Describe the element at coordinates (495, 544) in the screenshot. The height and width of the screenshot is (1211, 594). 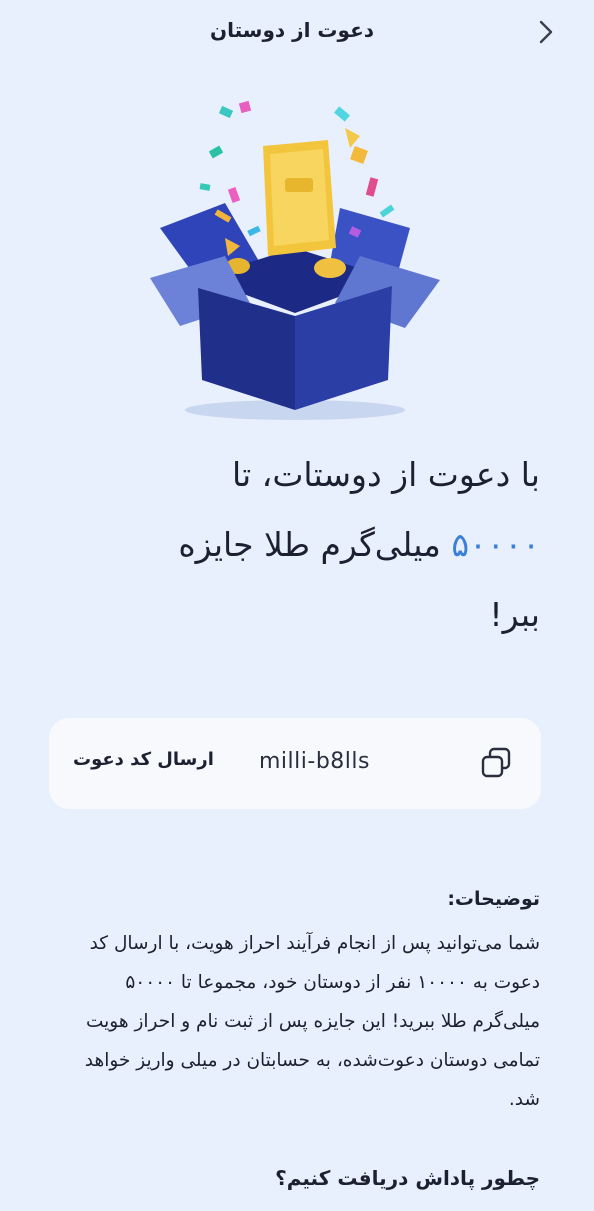
I see `reward-amount: ۵۰۰۰۰` at that location.